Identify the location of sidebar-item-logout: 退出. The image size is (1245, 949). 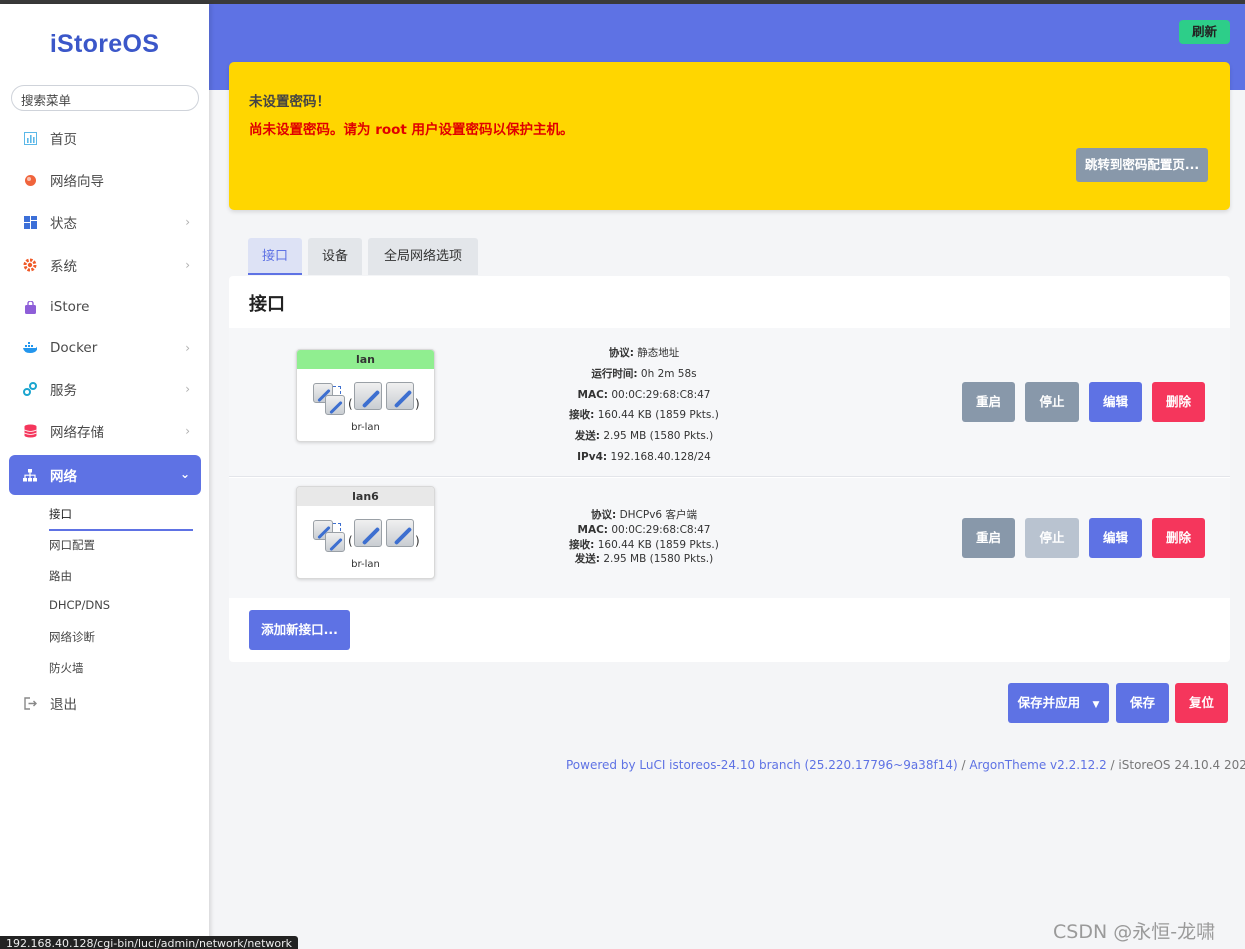
(105, 703).